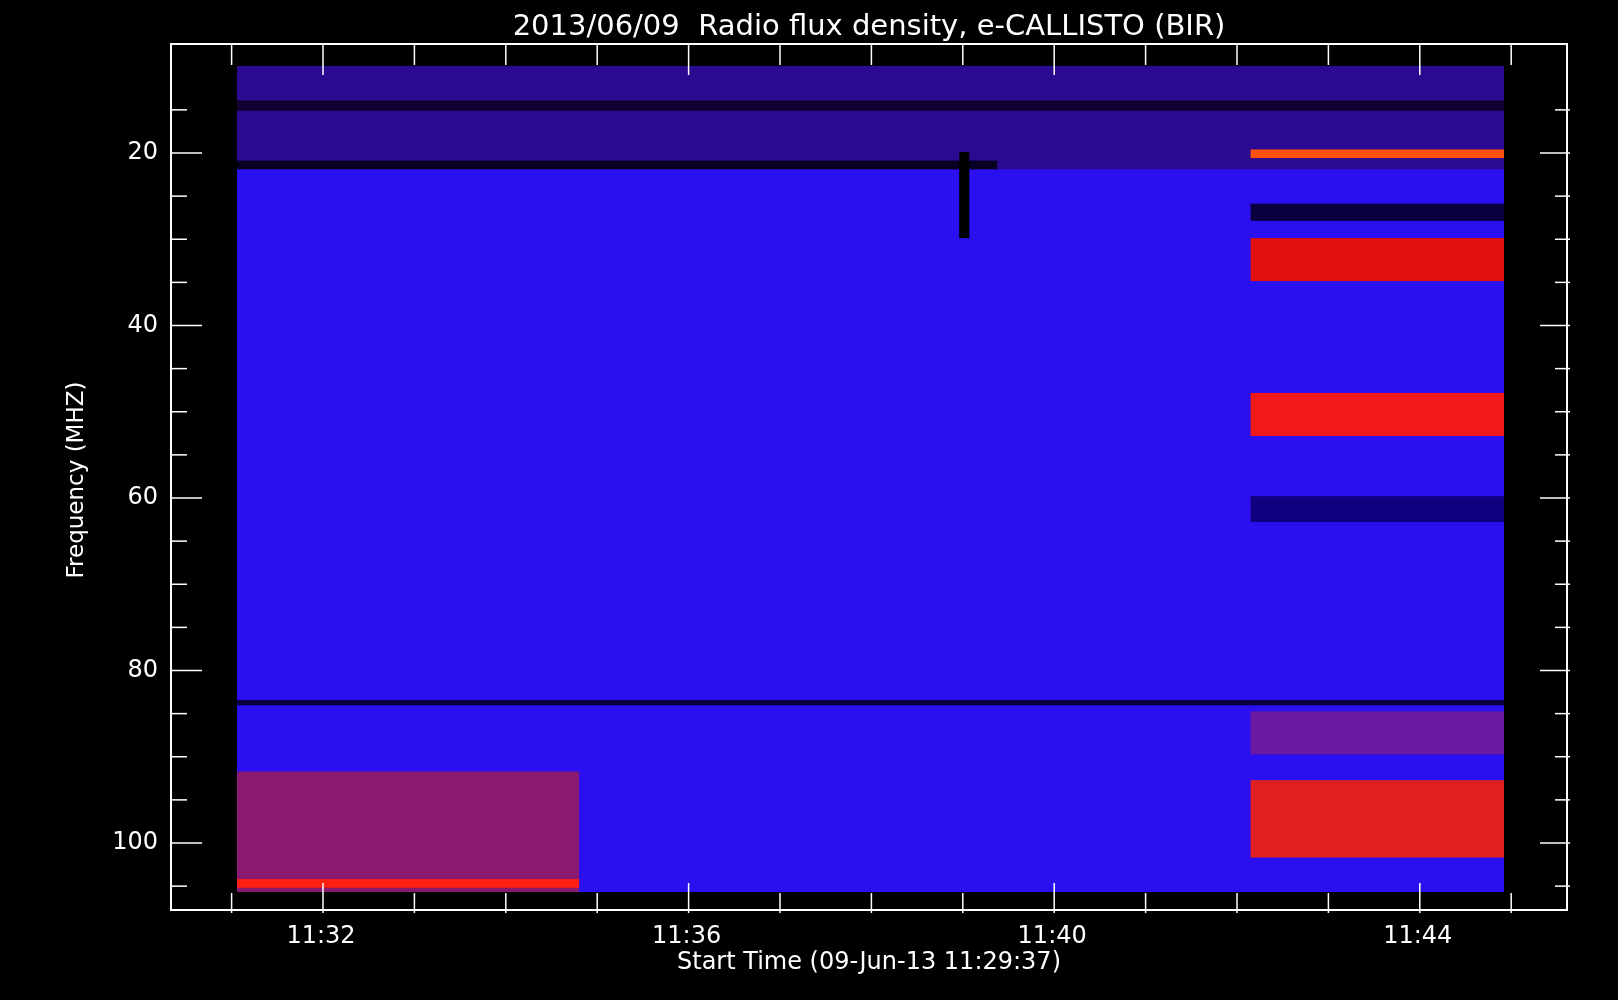 The image size is (1618, 1000). What do you see at coordinates (869, 25) in the screenshot?
I see `plot-title: 2013/06/09 Radio flux density, e-CALLISTO (BIR)` at bounding box center [869, 25].